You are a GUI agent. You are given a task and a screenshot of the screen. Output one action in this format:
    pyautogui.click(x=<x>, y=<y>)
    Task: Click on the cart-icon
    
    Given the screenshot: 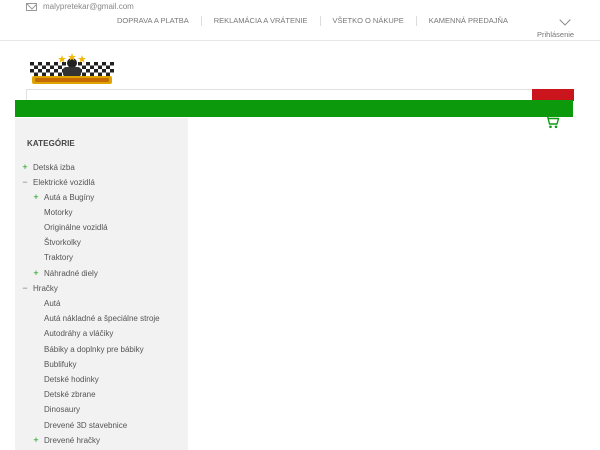 What is the action you would take?
    pyautogui.click(x=552, y=122)
    